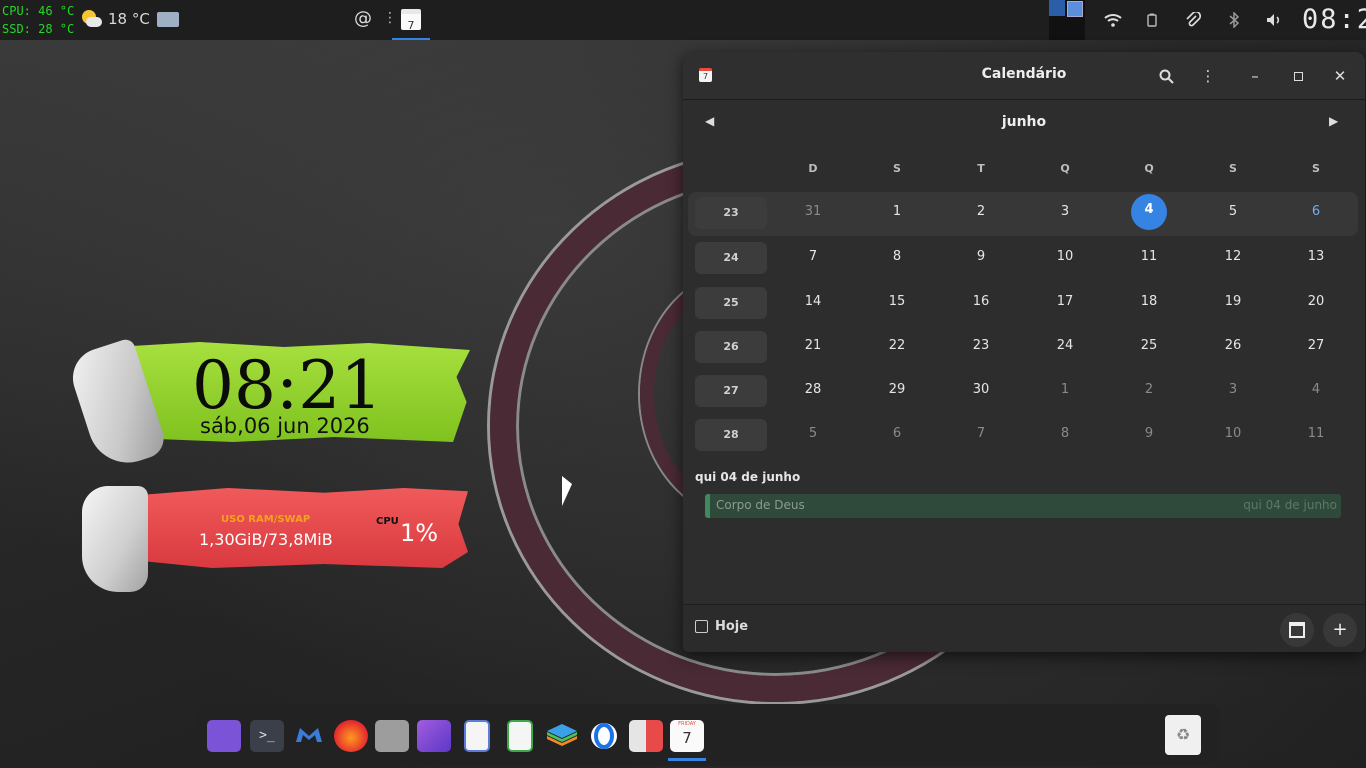 This screenshot has width=1366, height=768. I want to click on day-cell: 28, so click(813, 389).